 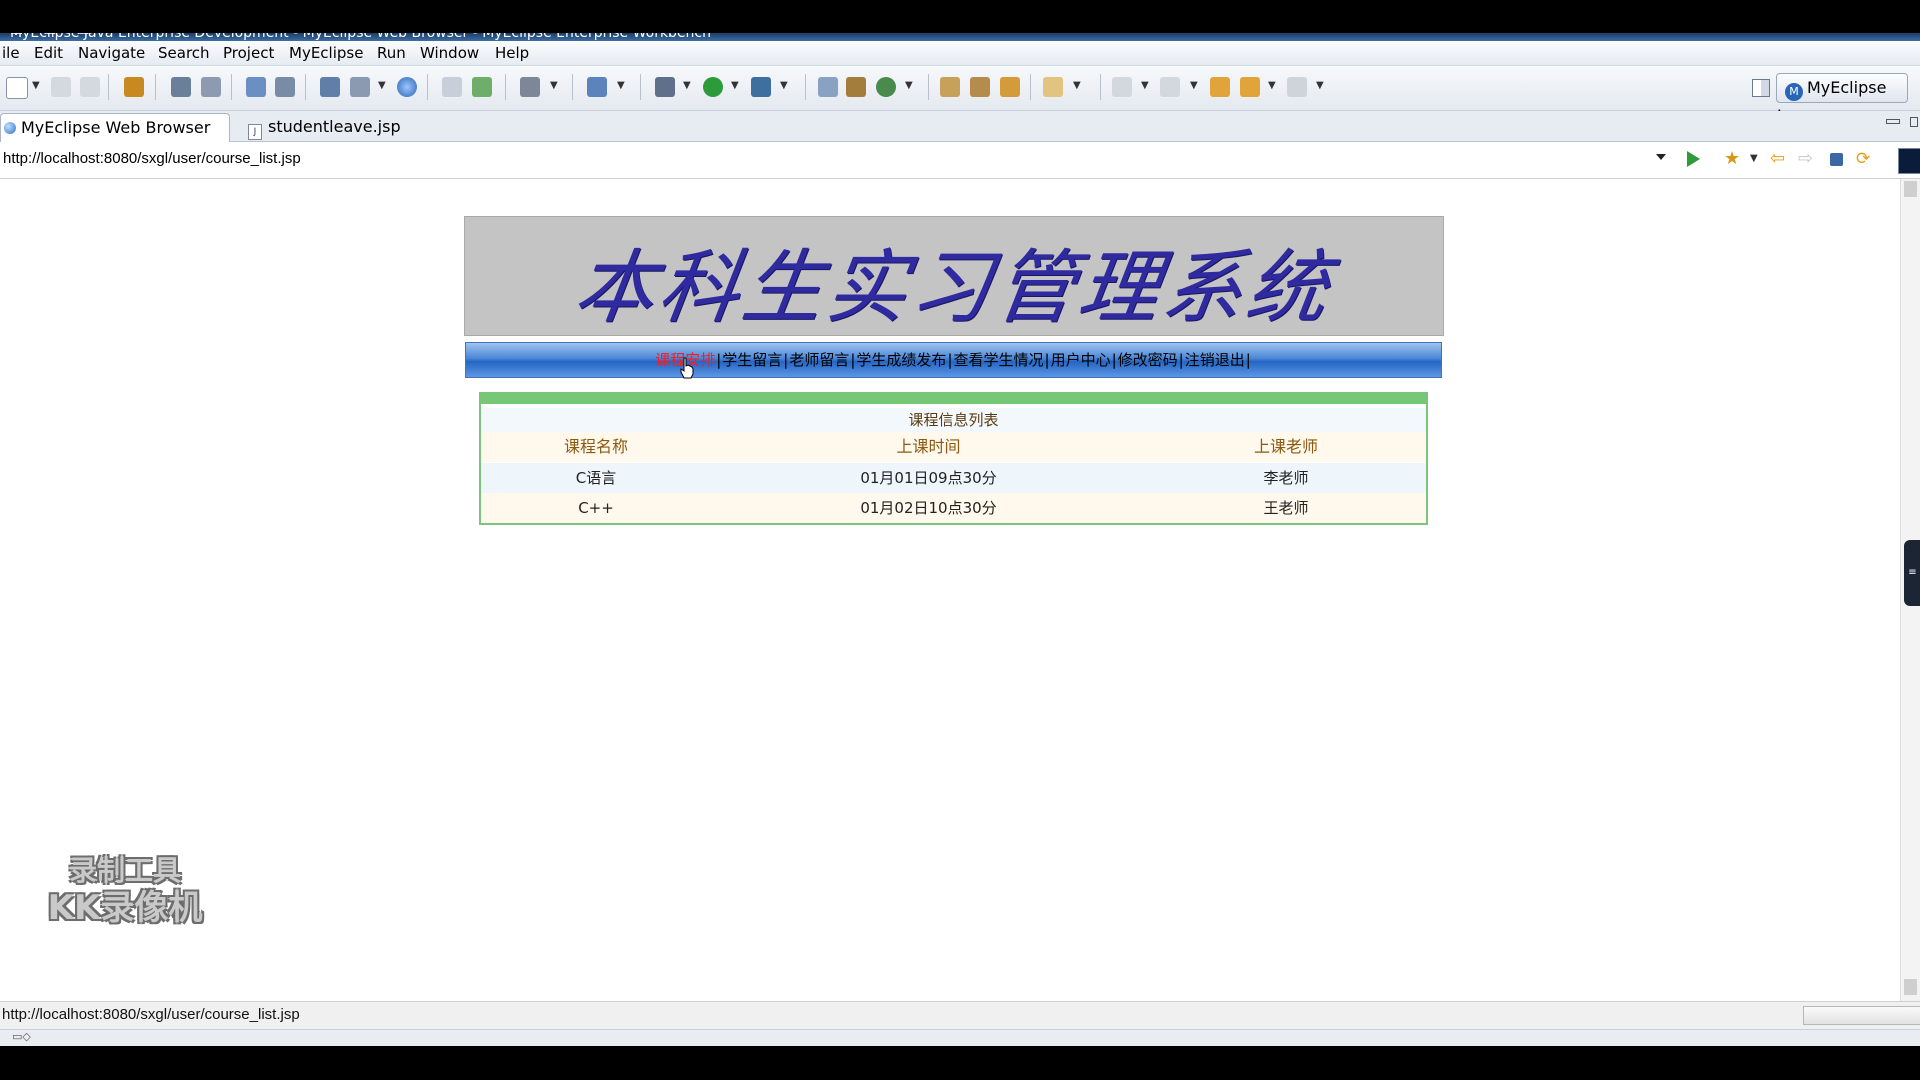 I want to click on ejb-icon, so click(x=856, y=87).